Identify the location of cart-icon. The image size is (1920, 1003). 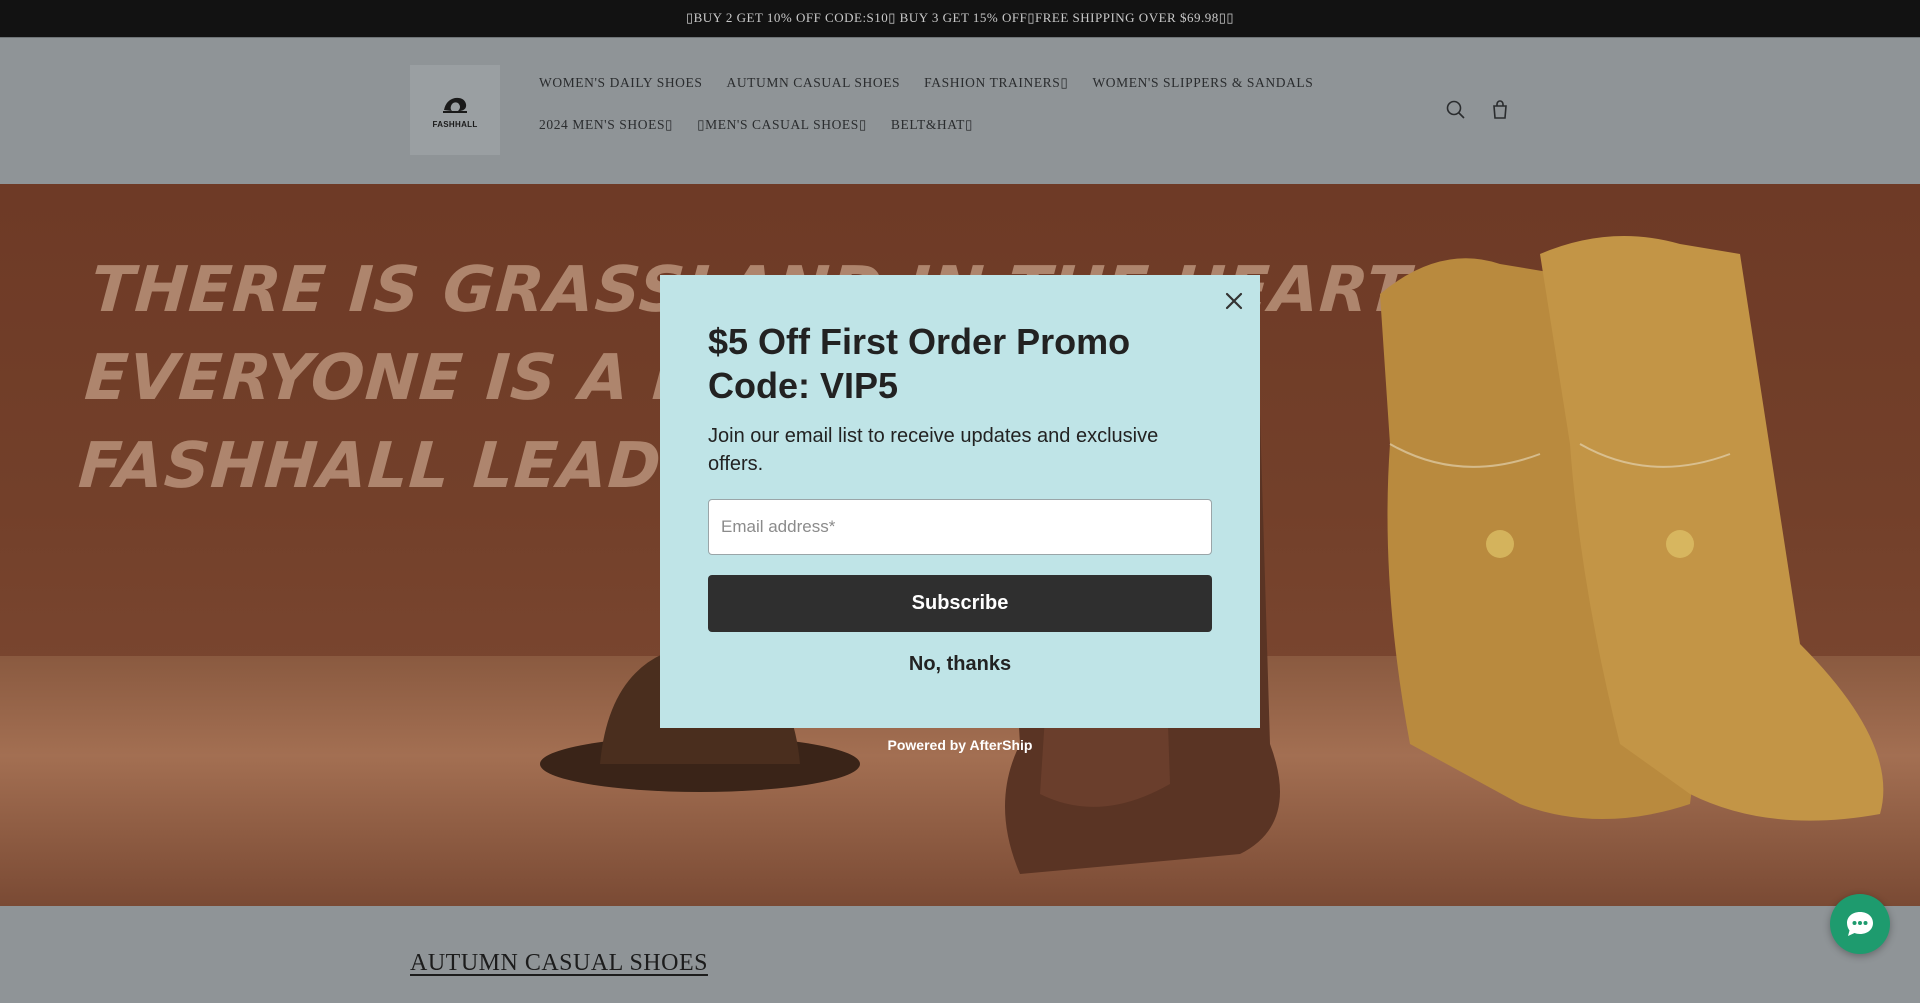
(1500, 110).